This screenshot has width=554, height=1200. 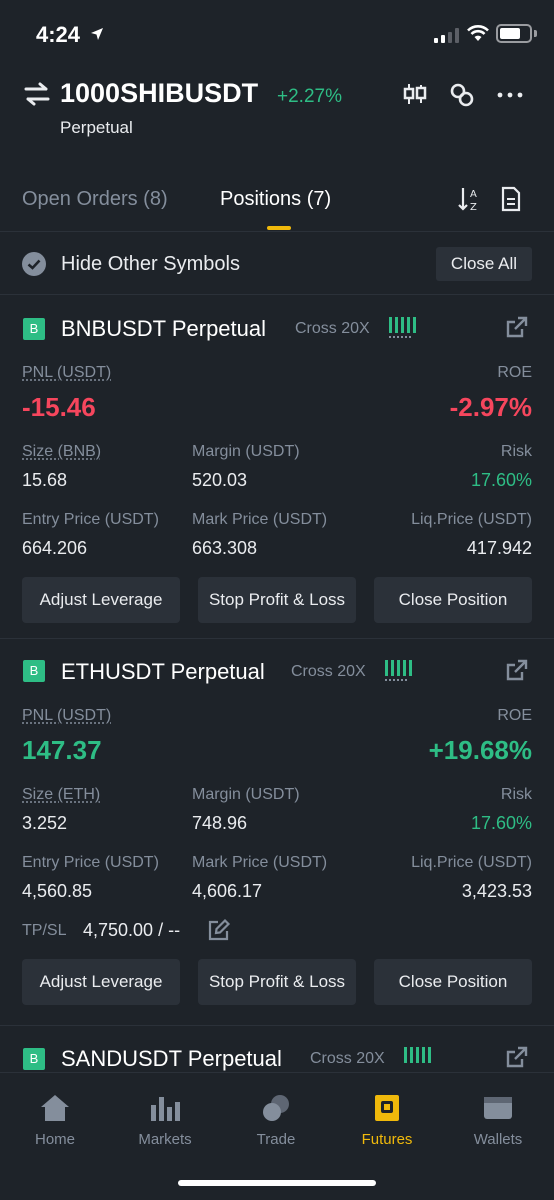 What do you see at coordinates (45, 480) in the screenshot?
I see `size-value: 15.68` at bounding box center [45, 480].